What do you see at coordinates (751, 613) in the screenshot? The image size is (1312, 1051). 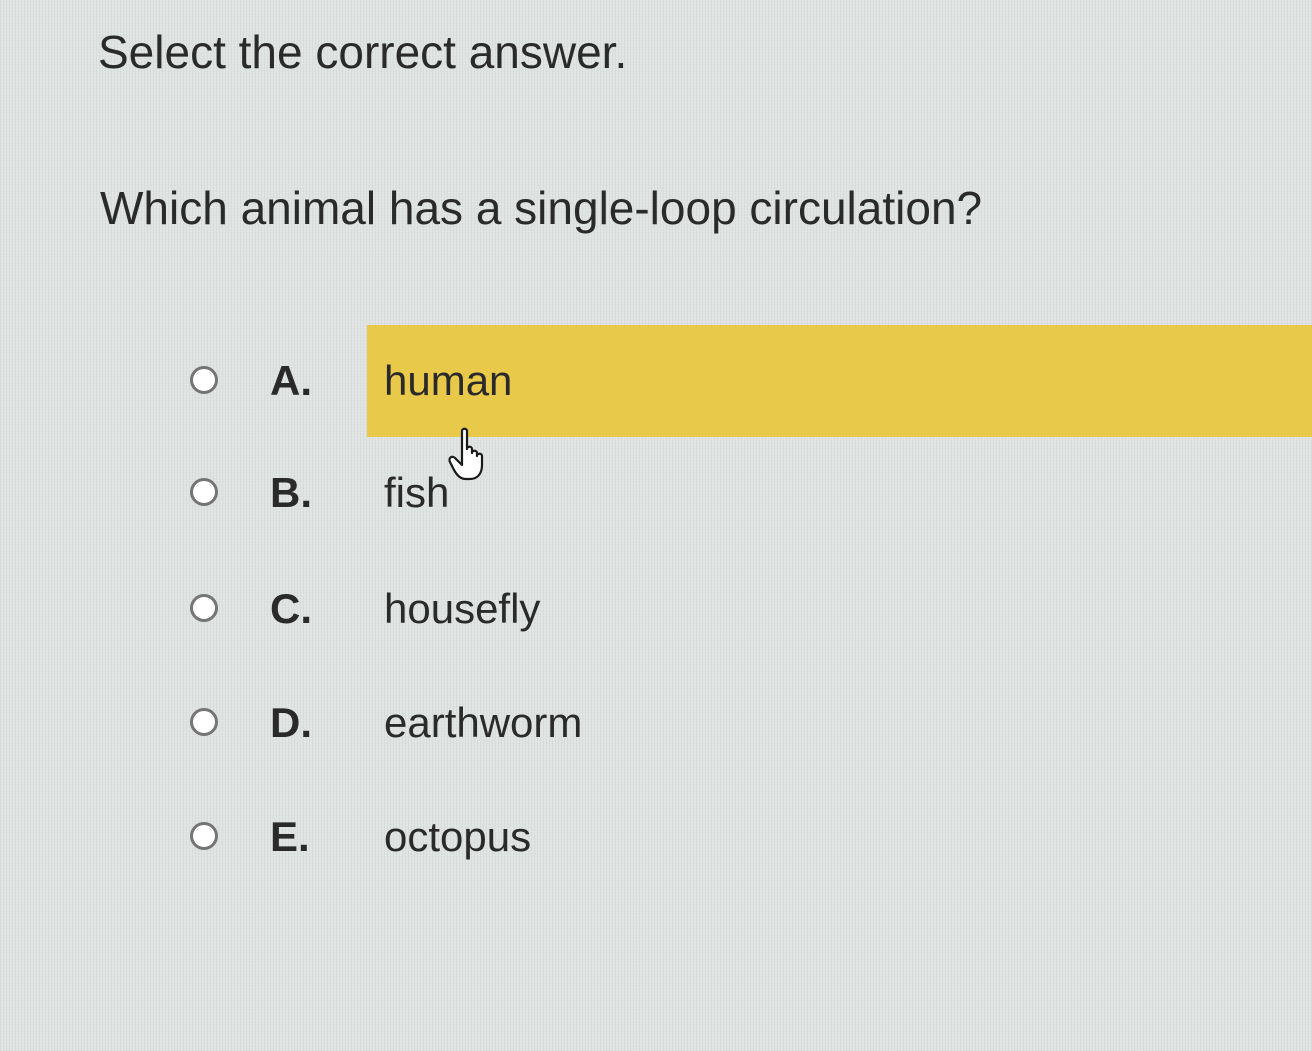 I see `option-c: C. housefly` at bounding box center [751, 613].